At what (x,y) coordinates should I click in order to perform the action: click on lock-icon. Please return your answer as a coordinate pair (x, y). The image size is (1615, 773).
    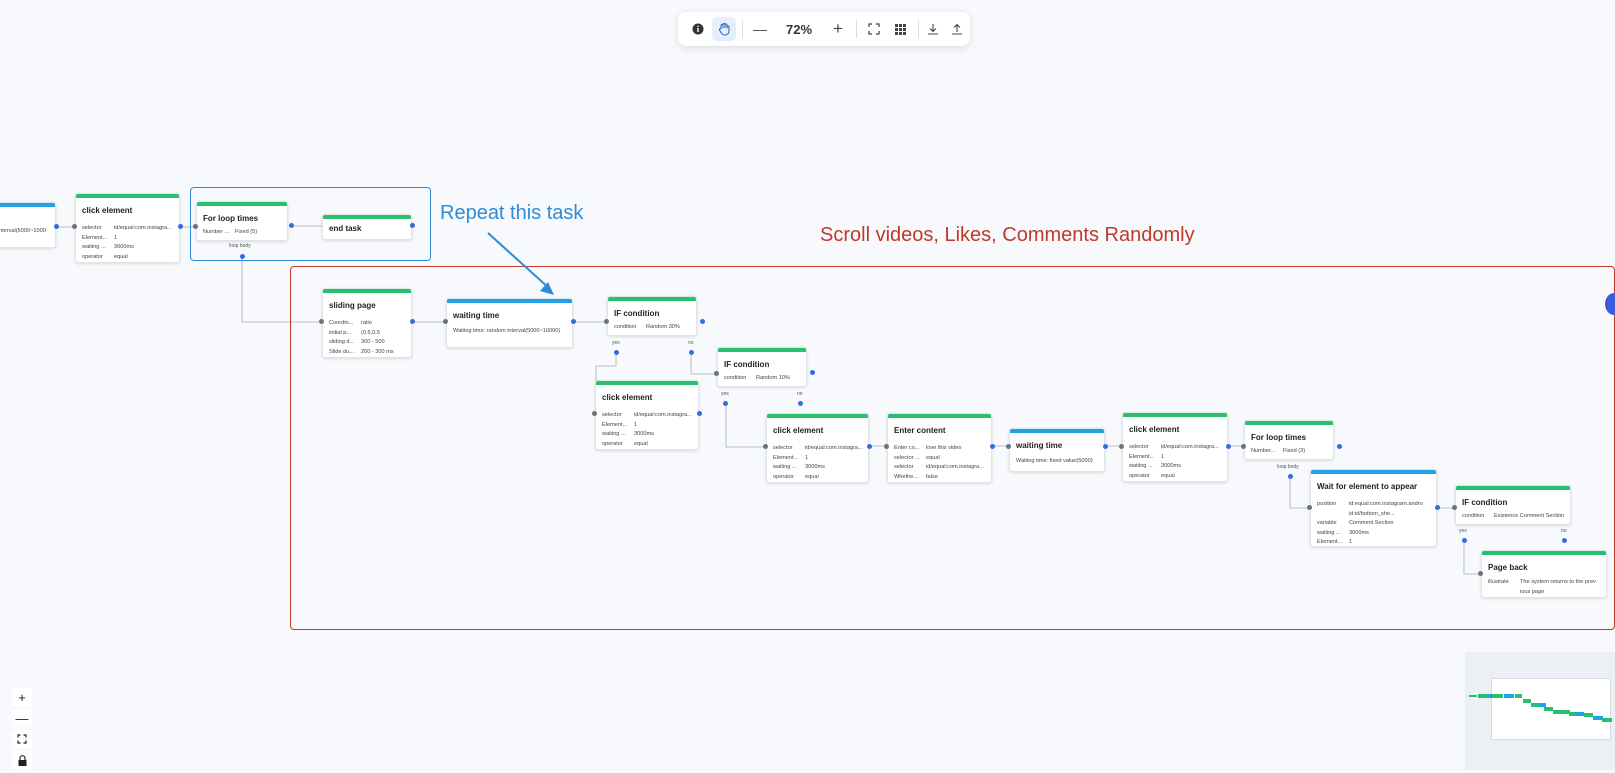
    Looking at the image, I should click on (22, 760).